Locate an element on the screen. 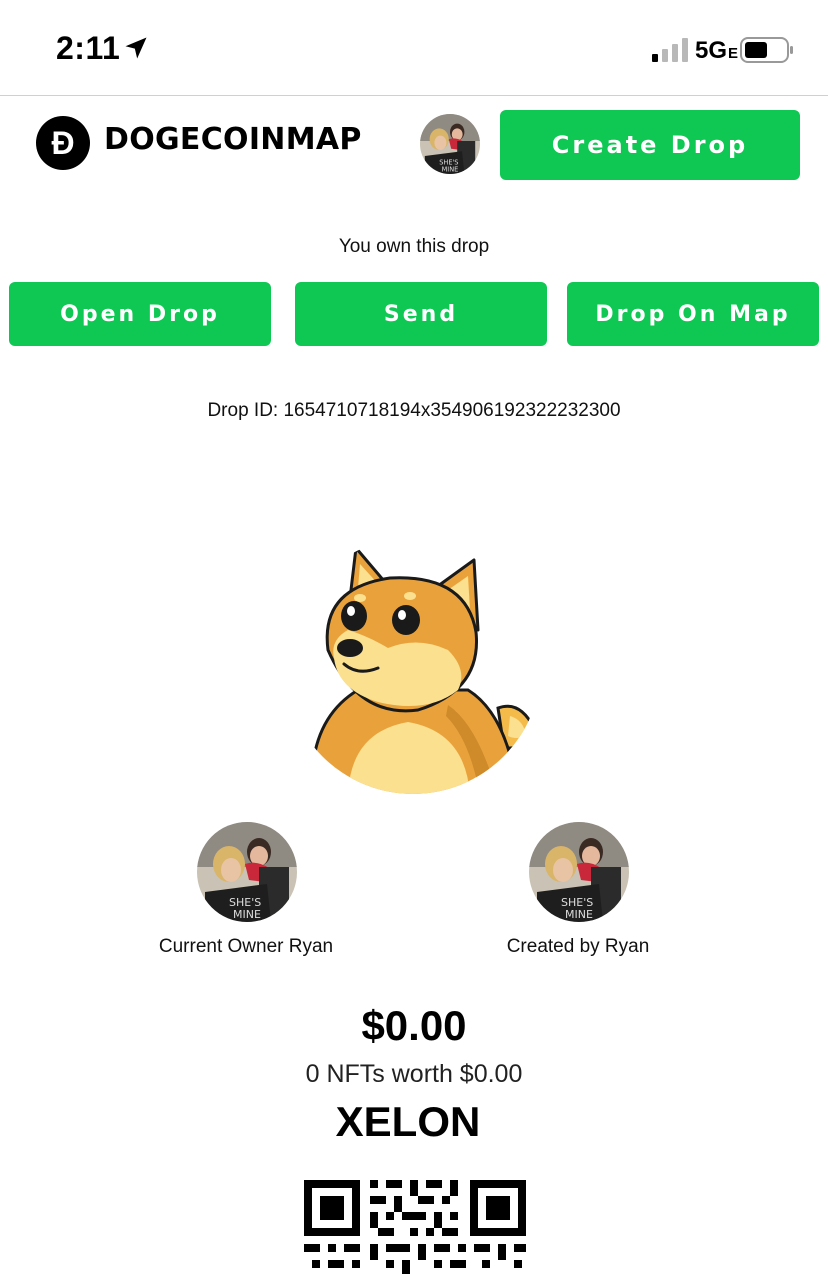 The width and height of the screenshot is (828, 1274). drop-on-map-button: Drop On Map is located at coordinates (693, 314).